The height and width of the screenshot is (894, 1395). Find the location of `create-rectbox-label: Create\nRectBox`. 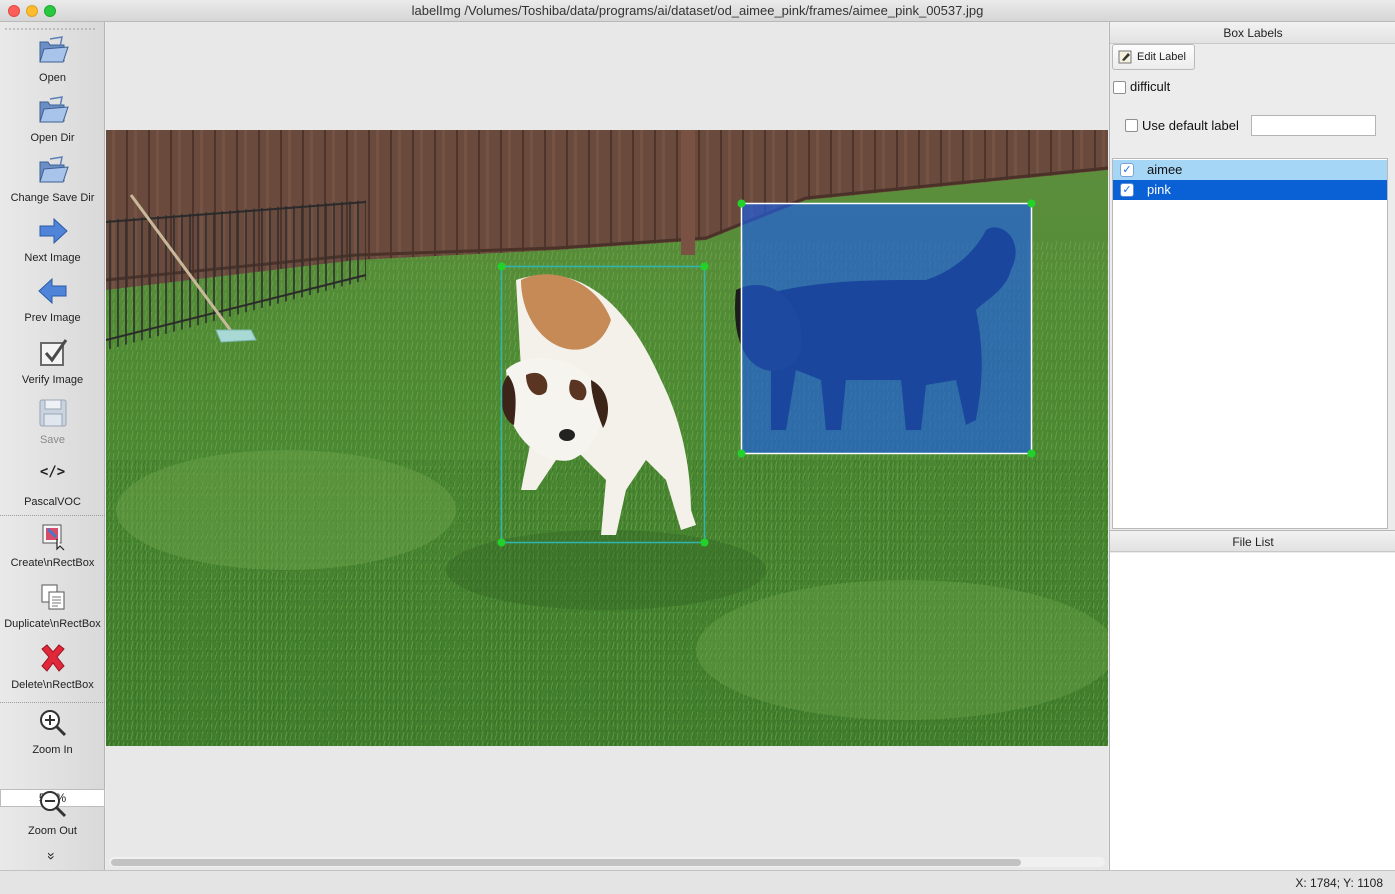

create-rectbox-label: Create\nRectBox is located at coordinates (52, 563).